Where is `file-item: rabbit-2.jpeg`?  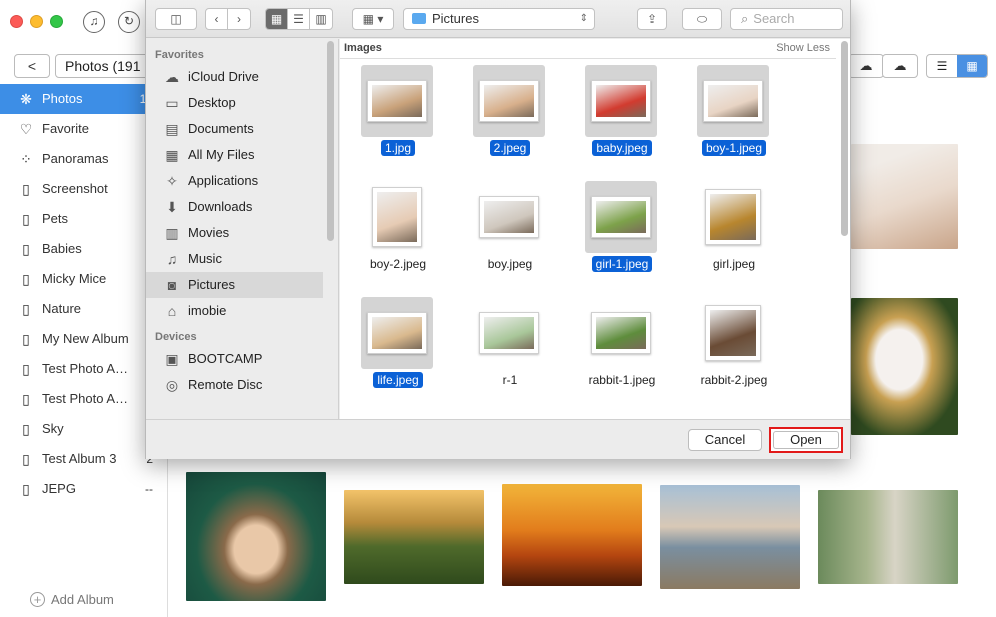 file-item: rabbit-2.jpeg is located at coordinates (734, 352).